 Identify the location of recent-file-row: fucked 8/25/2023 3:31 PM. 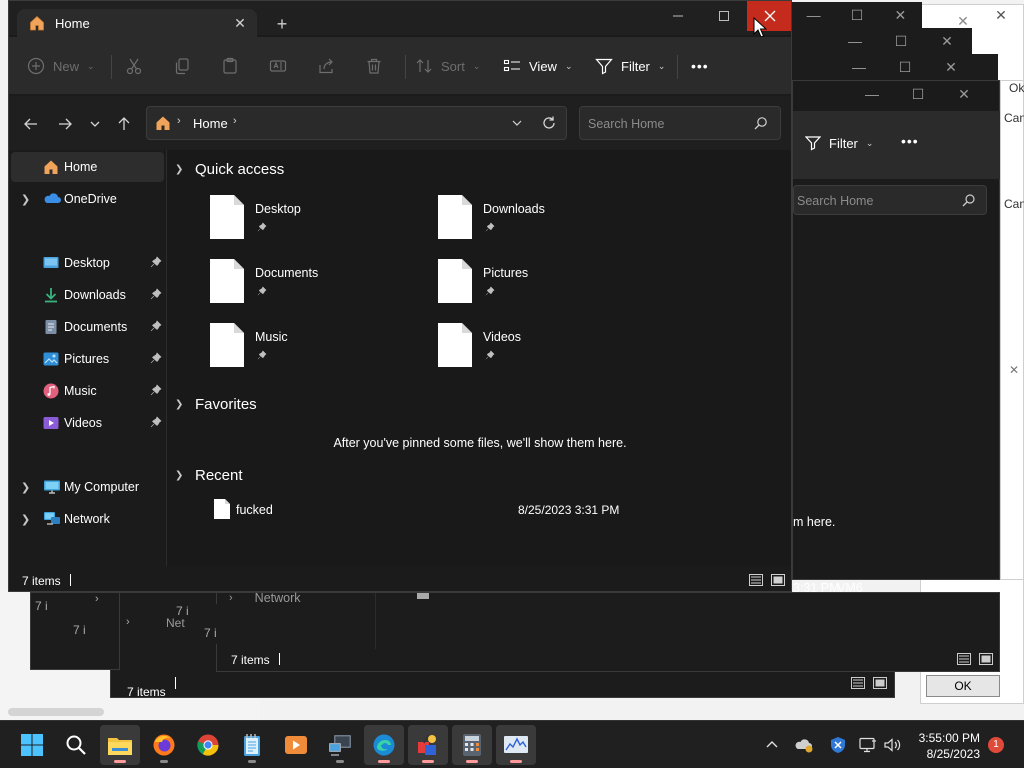
(423, 510).